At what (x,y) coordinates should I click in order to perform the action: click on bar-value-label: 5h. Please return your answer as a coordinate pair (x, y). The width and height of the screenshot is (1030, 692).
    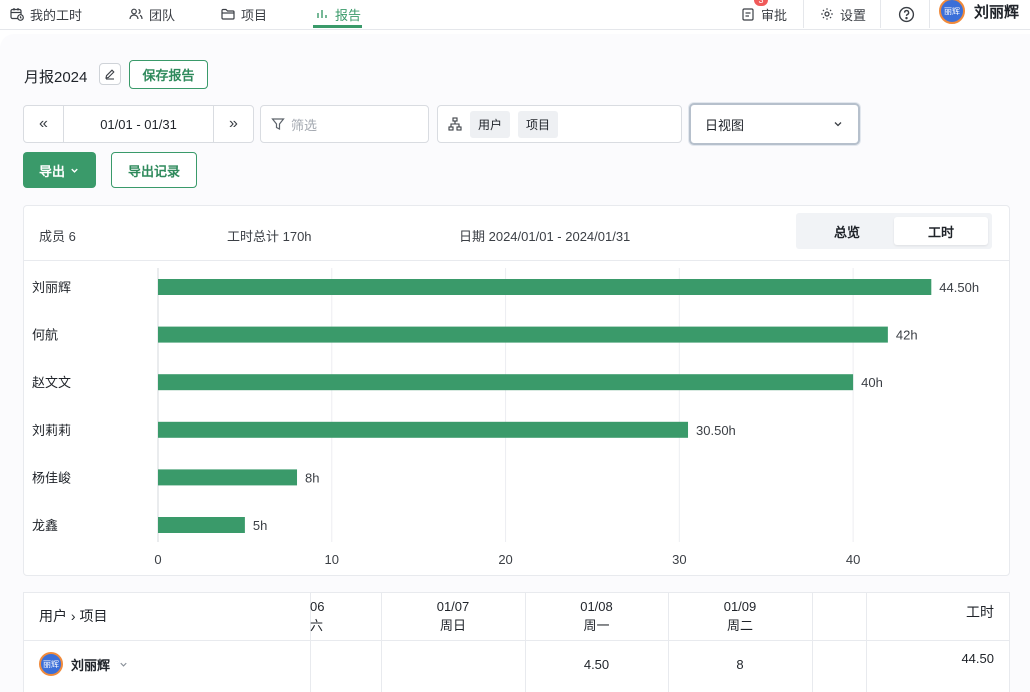
    Looking at the image, I should click on (260, 525).